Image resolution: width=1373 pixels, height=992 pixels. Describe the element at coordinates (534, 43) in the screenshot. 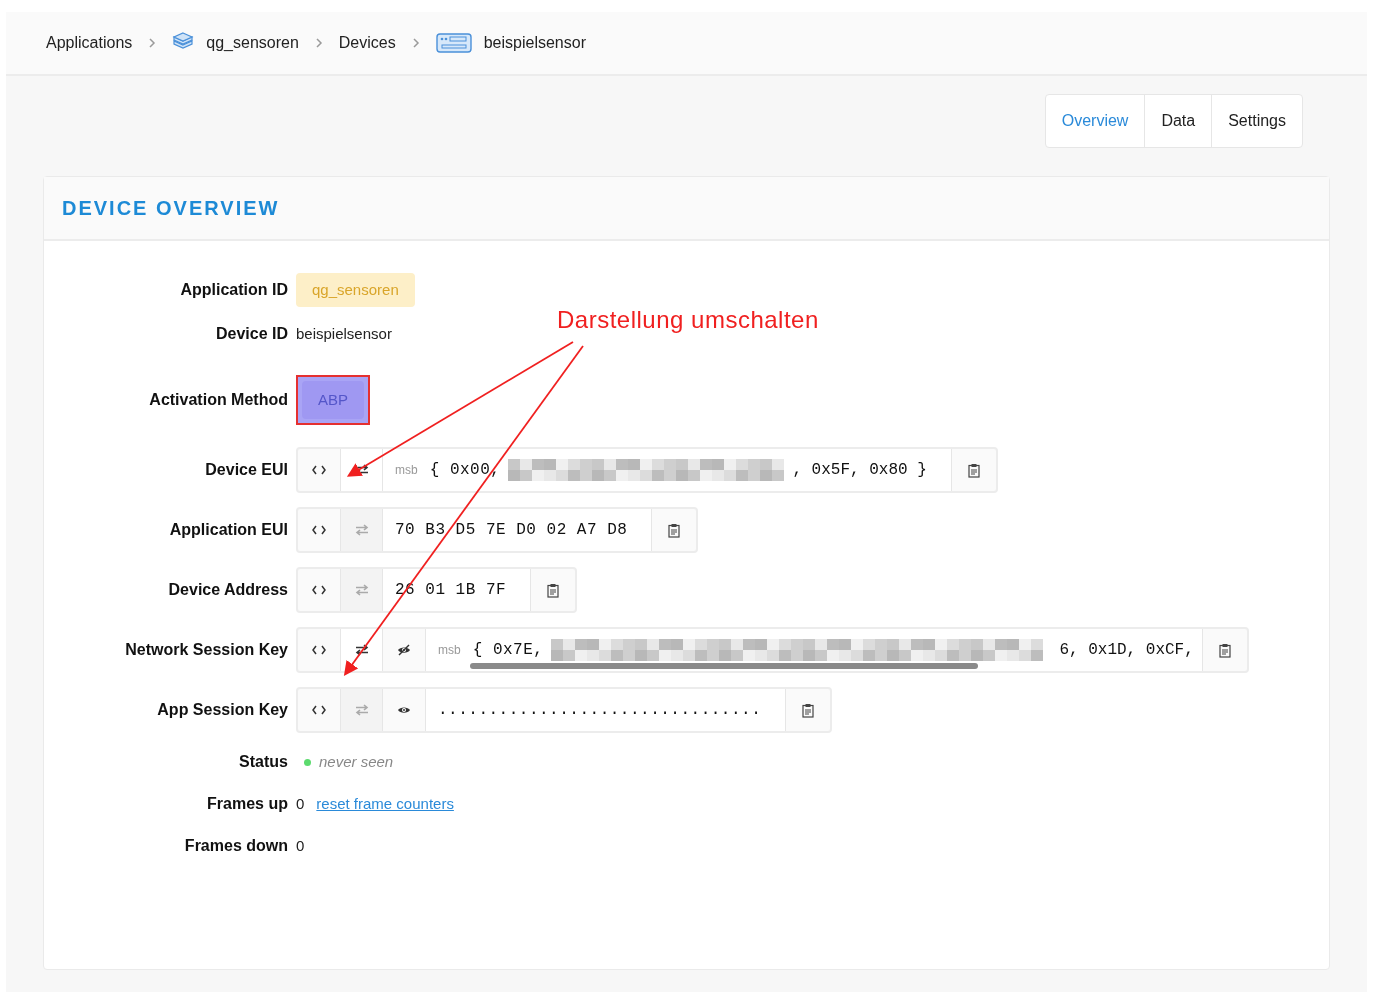

I see `breadcrumb-link: beispielsensor` at that location.